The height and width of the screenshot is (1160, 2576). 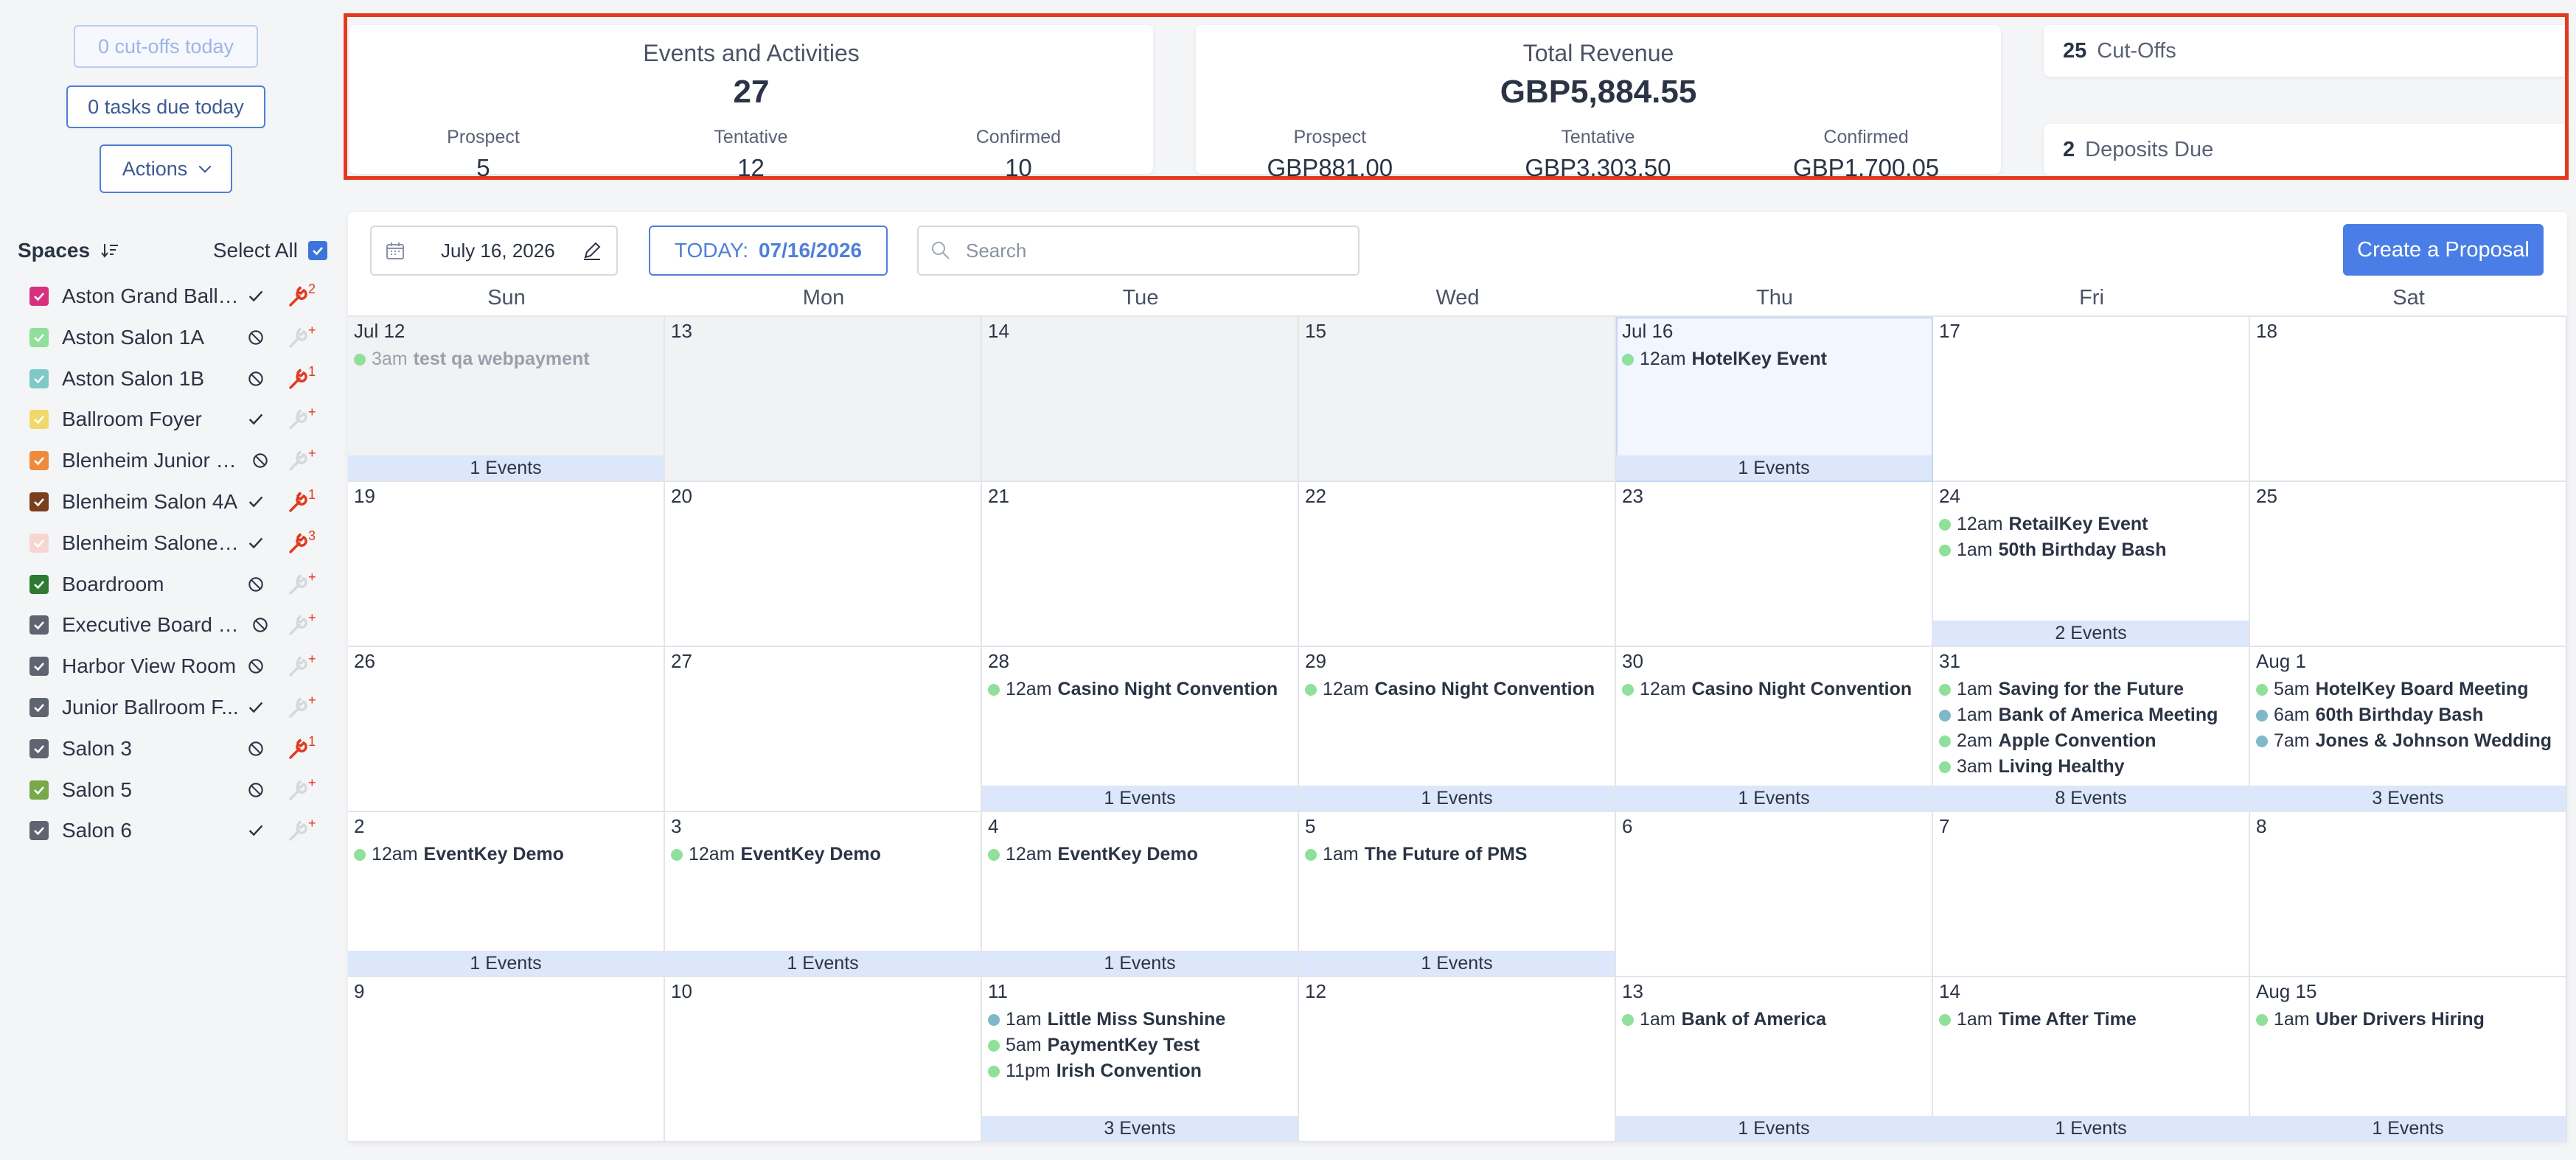 What do you see at coordinates (1457, 1059) in the screenshot?
I see `calendar-day-cell: 12` at bounding box center [1457, 1059].